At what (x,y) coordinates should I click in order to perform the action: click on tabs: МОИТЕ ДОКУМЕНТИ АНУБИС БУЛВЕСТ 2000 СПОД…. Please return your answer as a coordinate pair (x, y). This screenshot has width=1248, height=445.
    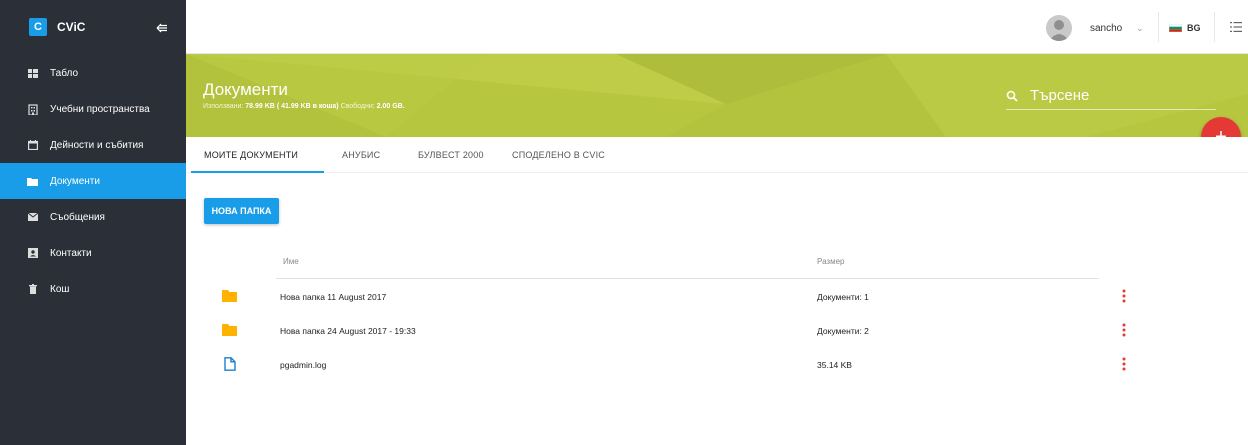
    Looking at the image, I should click on (717, 155).